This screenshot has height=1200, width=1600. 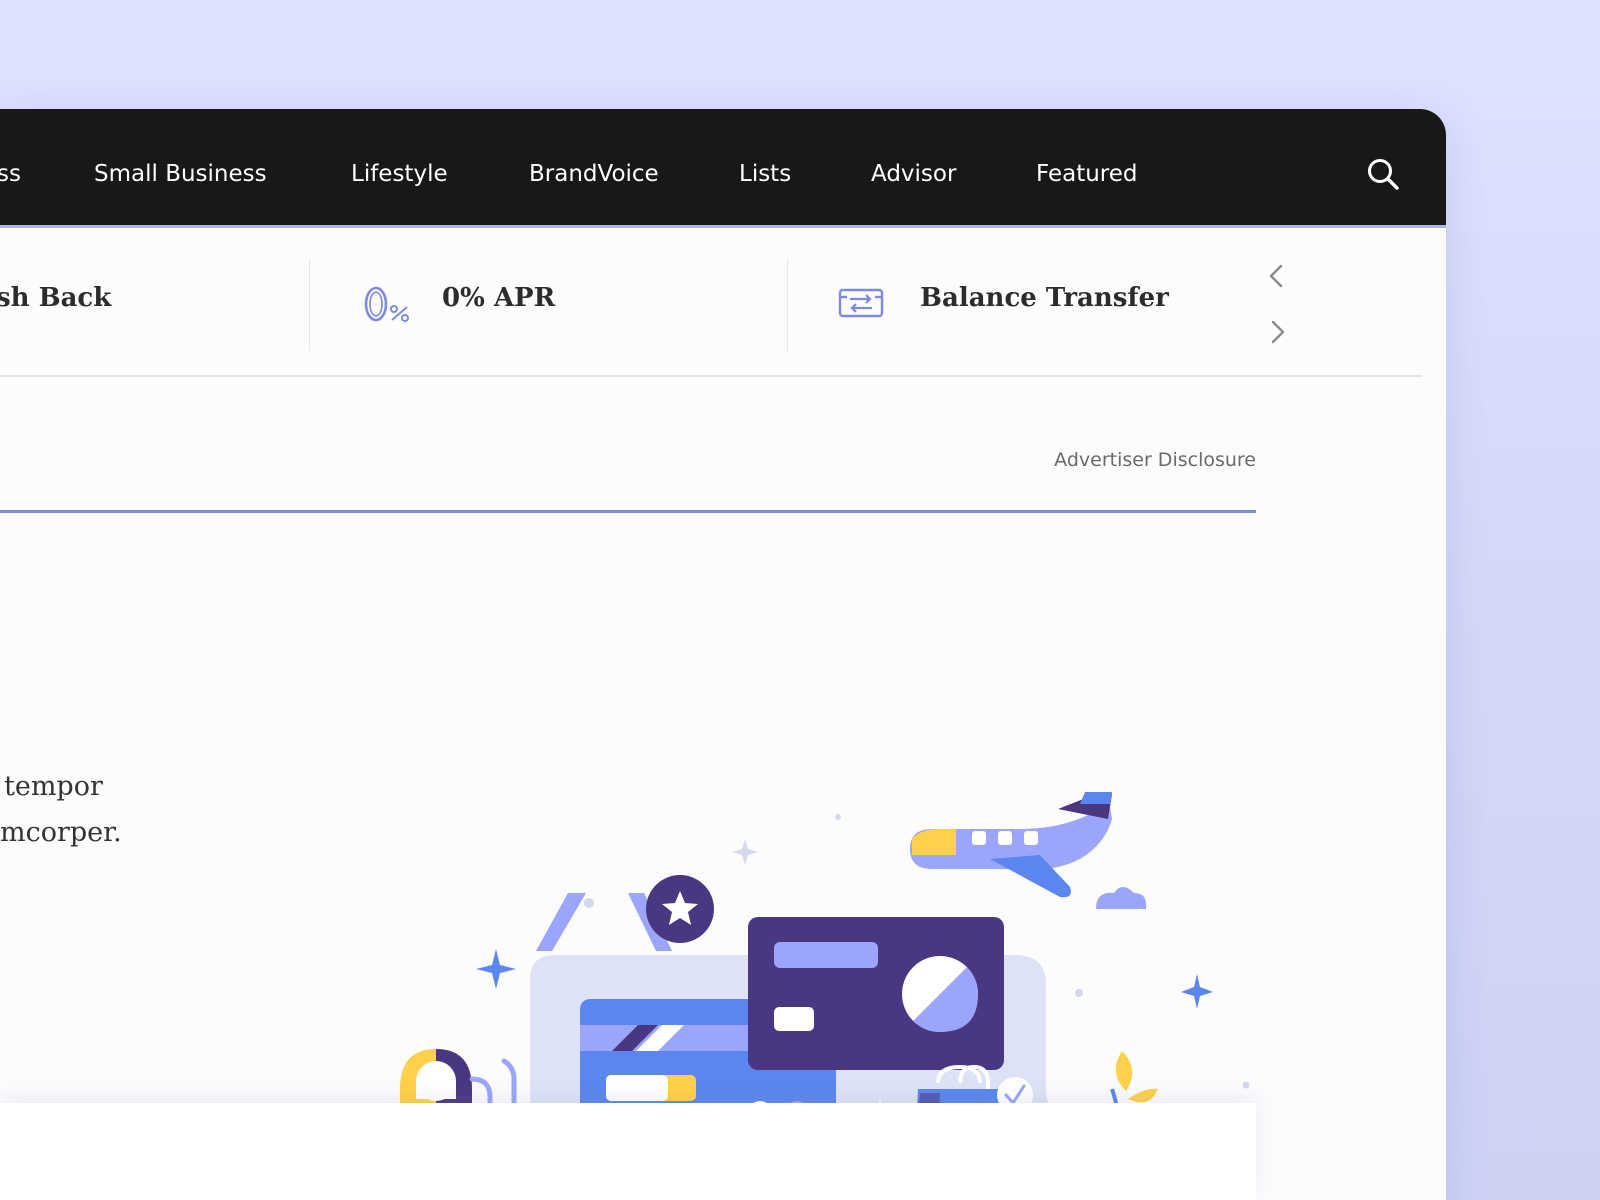 What do you see at coordinates (499, 298) in the screenshot?
I see `category-label: 0% APR` at bounding box center [499, 298].